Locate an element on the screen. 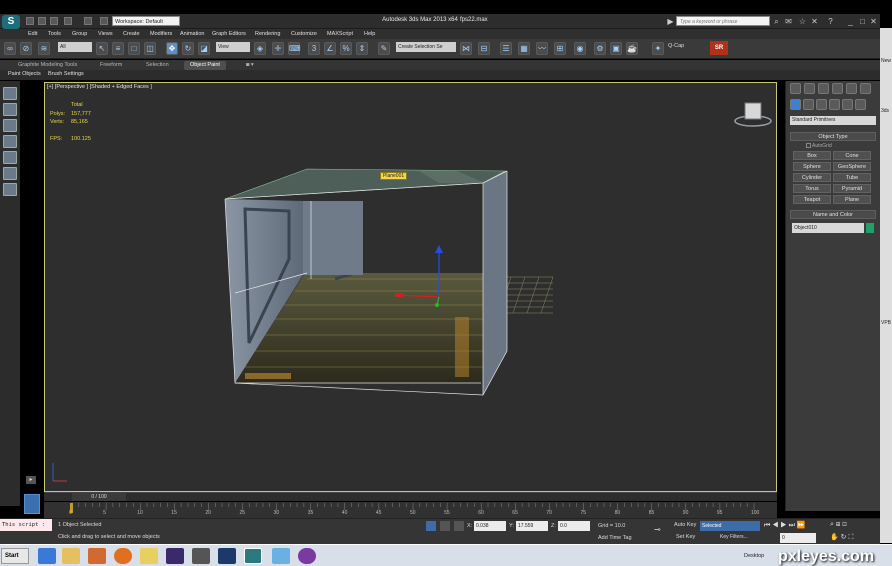  app-logo-icon: S is located at coordinates (11, 22).